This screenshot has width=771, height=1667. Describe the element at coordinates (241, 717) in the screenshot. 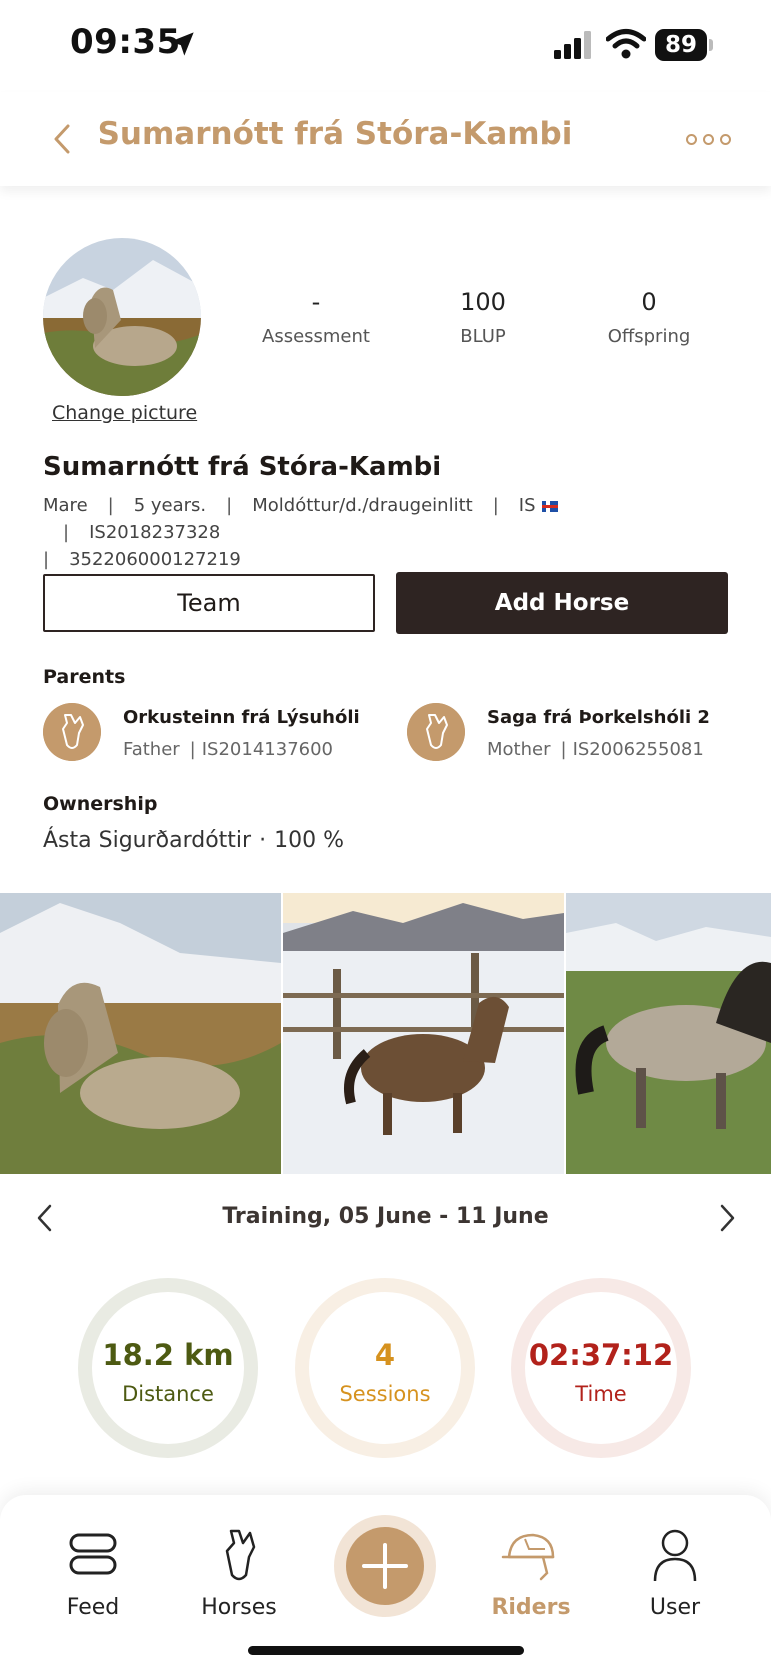

I see `father-name: Orkusteinn frá Lýsuhóli` at that location.